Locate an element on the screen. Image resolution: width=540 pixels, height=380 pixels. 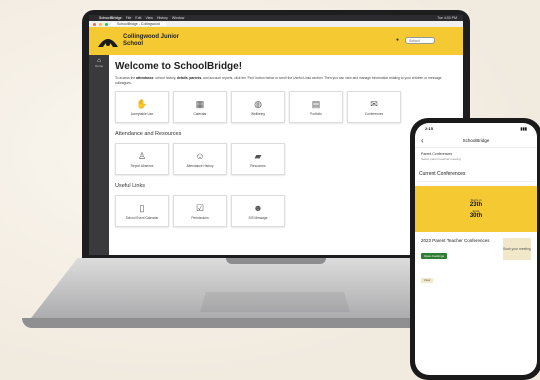
document-icon: ▯ is located at coordinates (142, 207).